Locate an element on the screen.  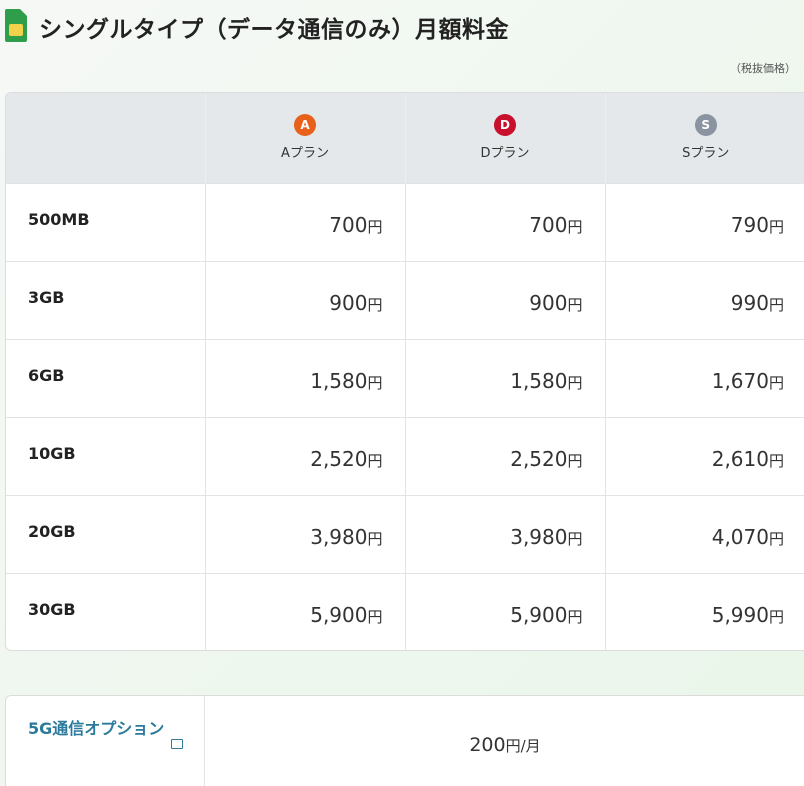
data-size-cell: 6GB is located at coordinates (106, 377).